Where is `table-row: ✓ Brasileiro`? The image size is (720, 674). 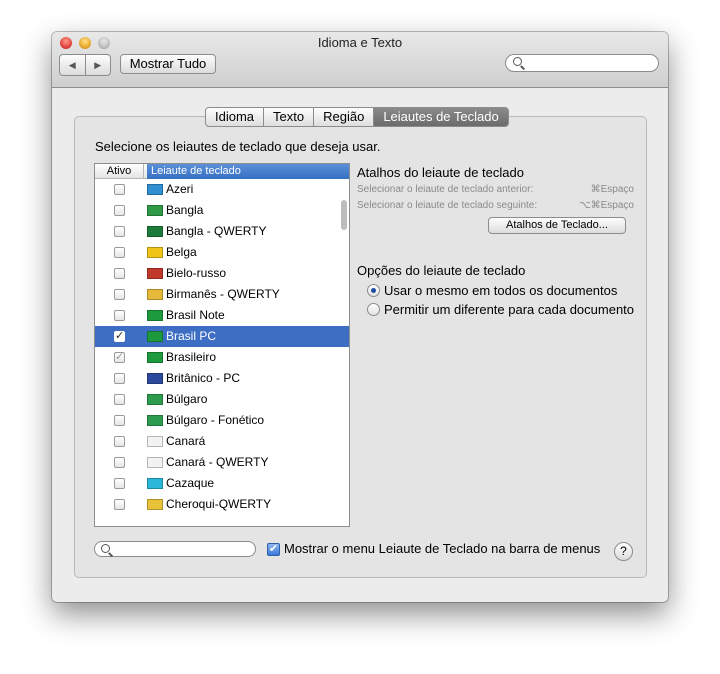
table-row: ✓ Brasileiro is located at coordinates (222, 357).